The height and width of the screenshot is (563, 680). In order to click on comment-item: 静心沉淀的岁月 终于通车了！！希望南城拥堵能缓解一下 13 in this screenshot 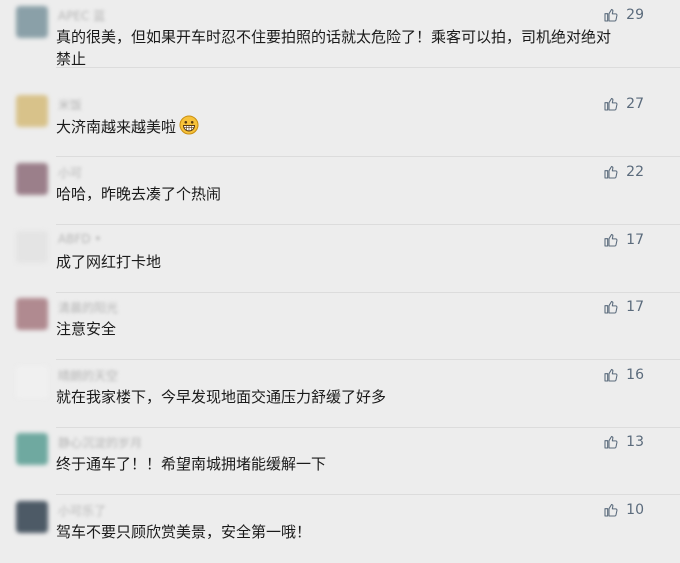, I will do `click(340, 461)`.